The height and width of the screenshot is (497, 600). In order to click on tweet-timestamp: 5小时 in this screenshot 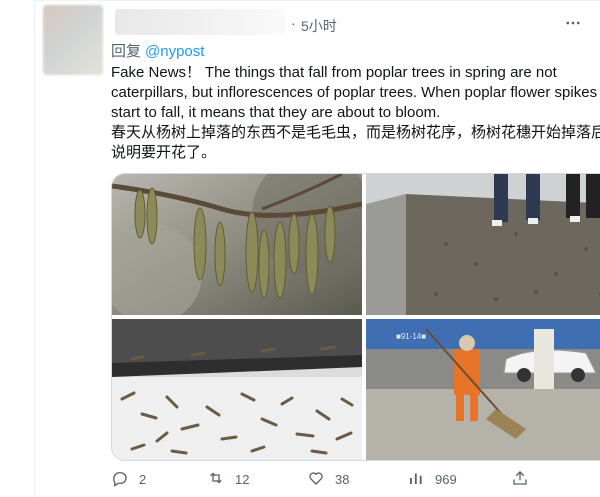, I will do `click(319, 26)`.